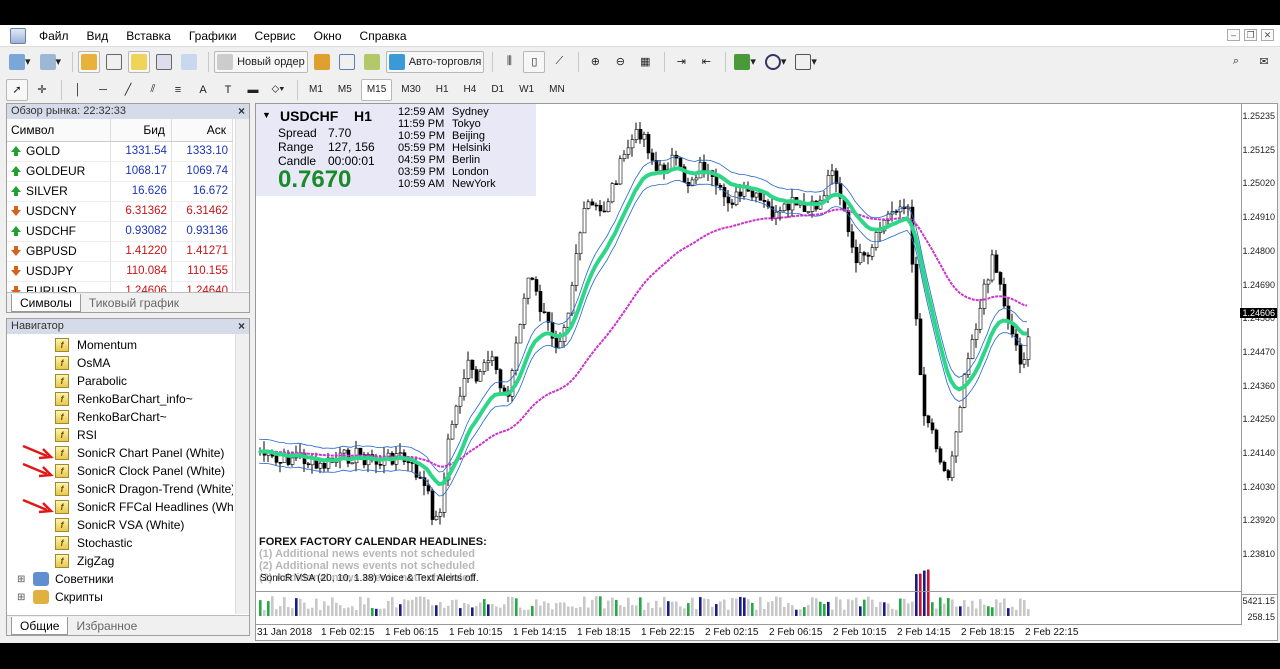  I want to click on tester-button, so click(189, 62).